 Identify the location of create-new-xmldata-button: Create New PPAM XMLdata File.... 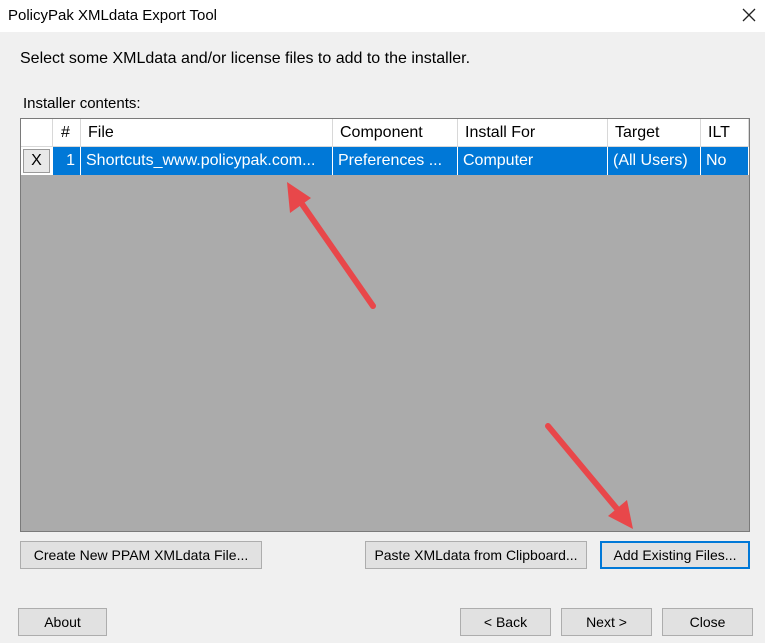
(141, 555).